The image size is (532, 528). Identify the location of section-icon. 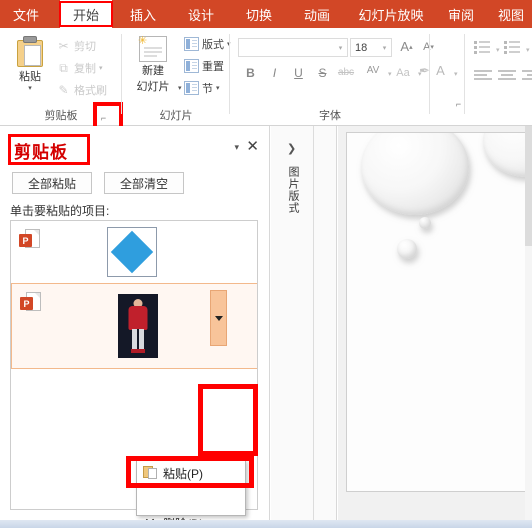
(191, 88).